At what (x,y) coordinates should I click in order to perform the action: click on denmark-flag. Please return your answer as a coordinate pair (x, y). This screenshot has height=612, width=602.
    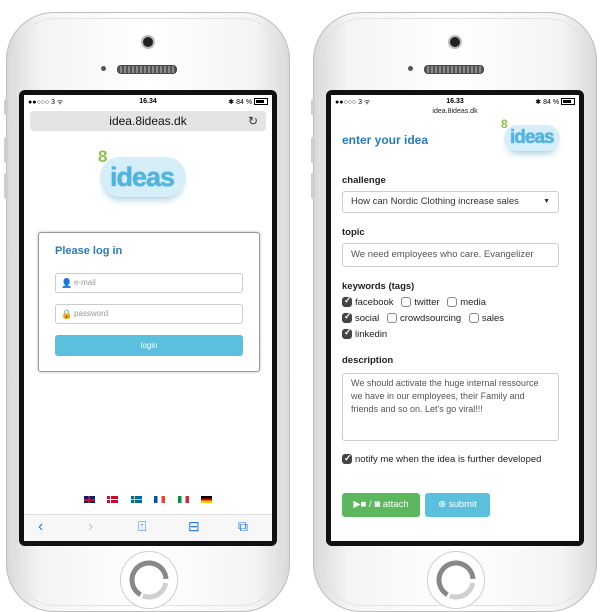
    Looking at the image, I should click on (113, 500).